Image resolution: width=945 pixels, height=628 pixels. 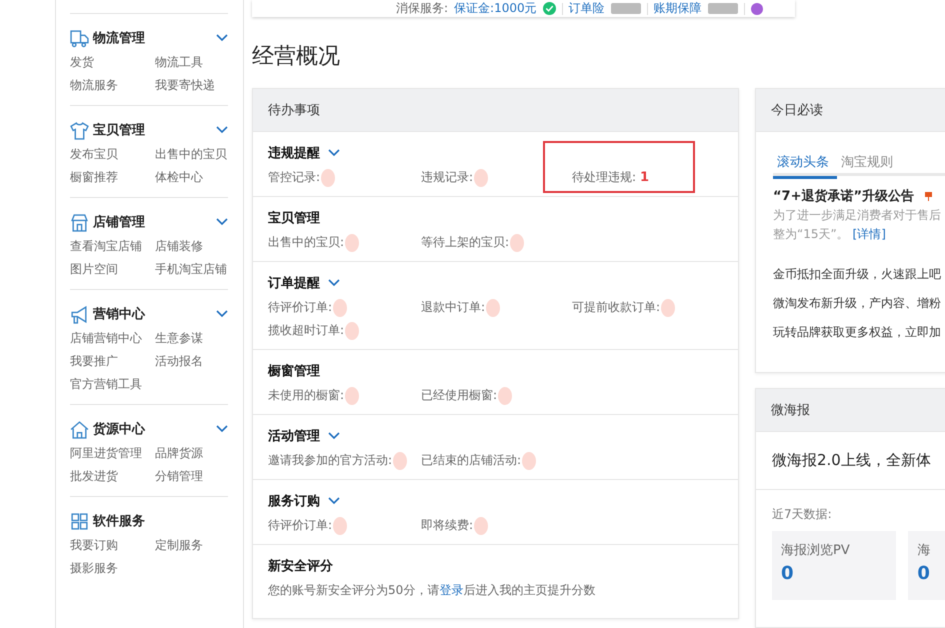 What do you see at coordinates (306, 395) in the screenshot?
I see `stat-label: 未使用的橱窗:` at bounding box center [306, 395].